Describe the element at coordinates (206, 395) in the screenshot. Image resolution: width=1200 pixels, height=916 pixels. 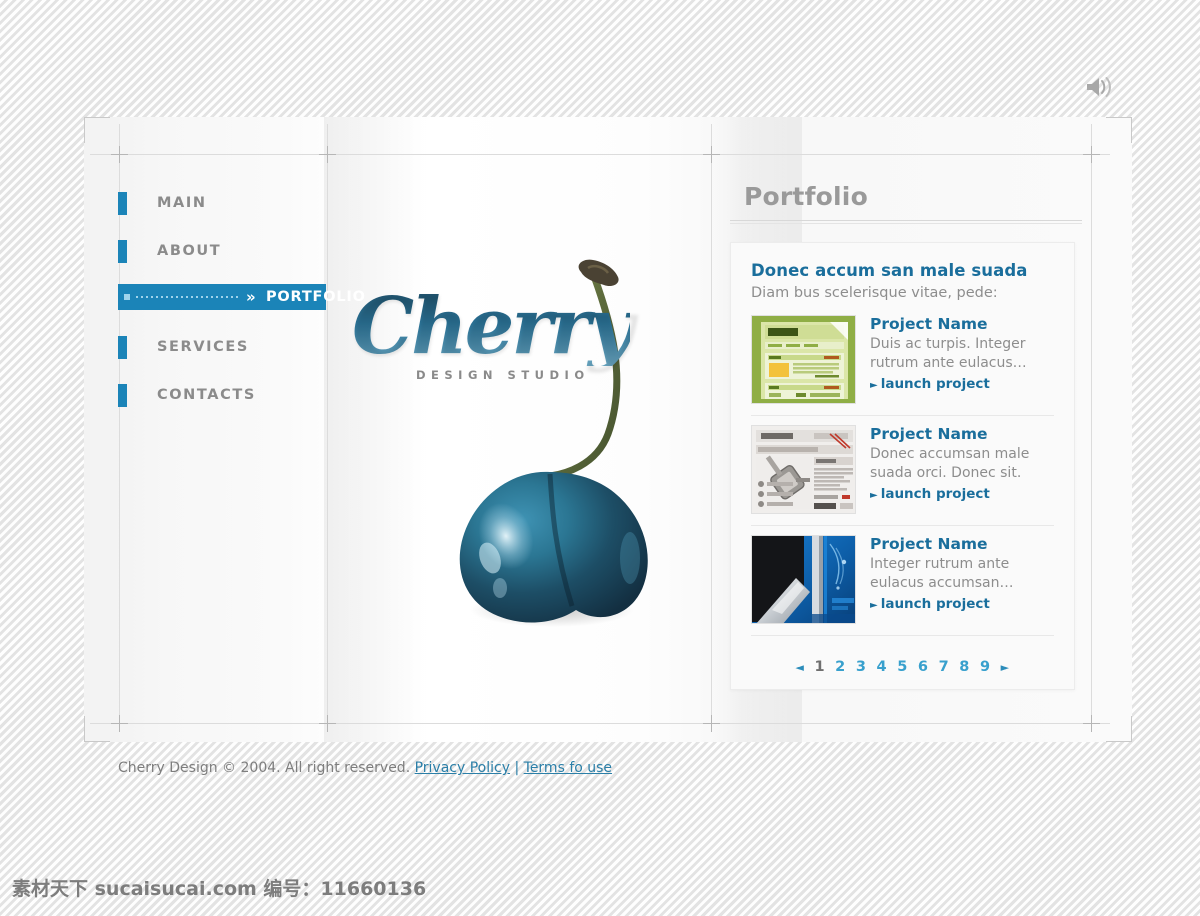
I see `sidebar-item-label: CONTACTS` at that location.